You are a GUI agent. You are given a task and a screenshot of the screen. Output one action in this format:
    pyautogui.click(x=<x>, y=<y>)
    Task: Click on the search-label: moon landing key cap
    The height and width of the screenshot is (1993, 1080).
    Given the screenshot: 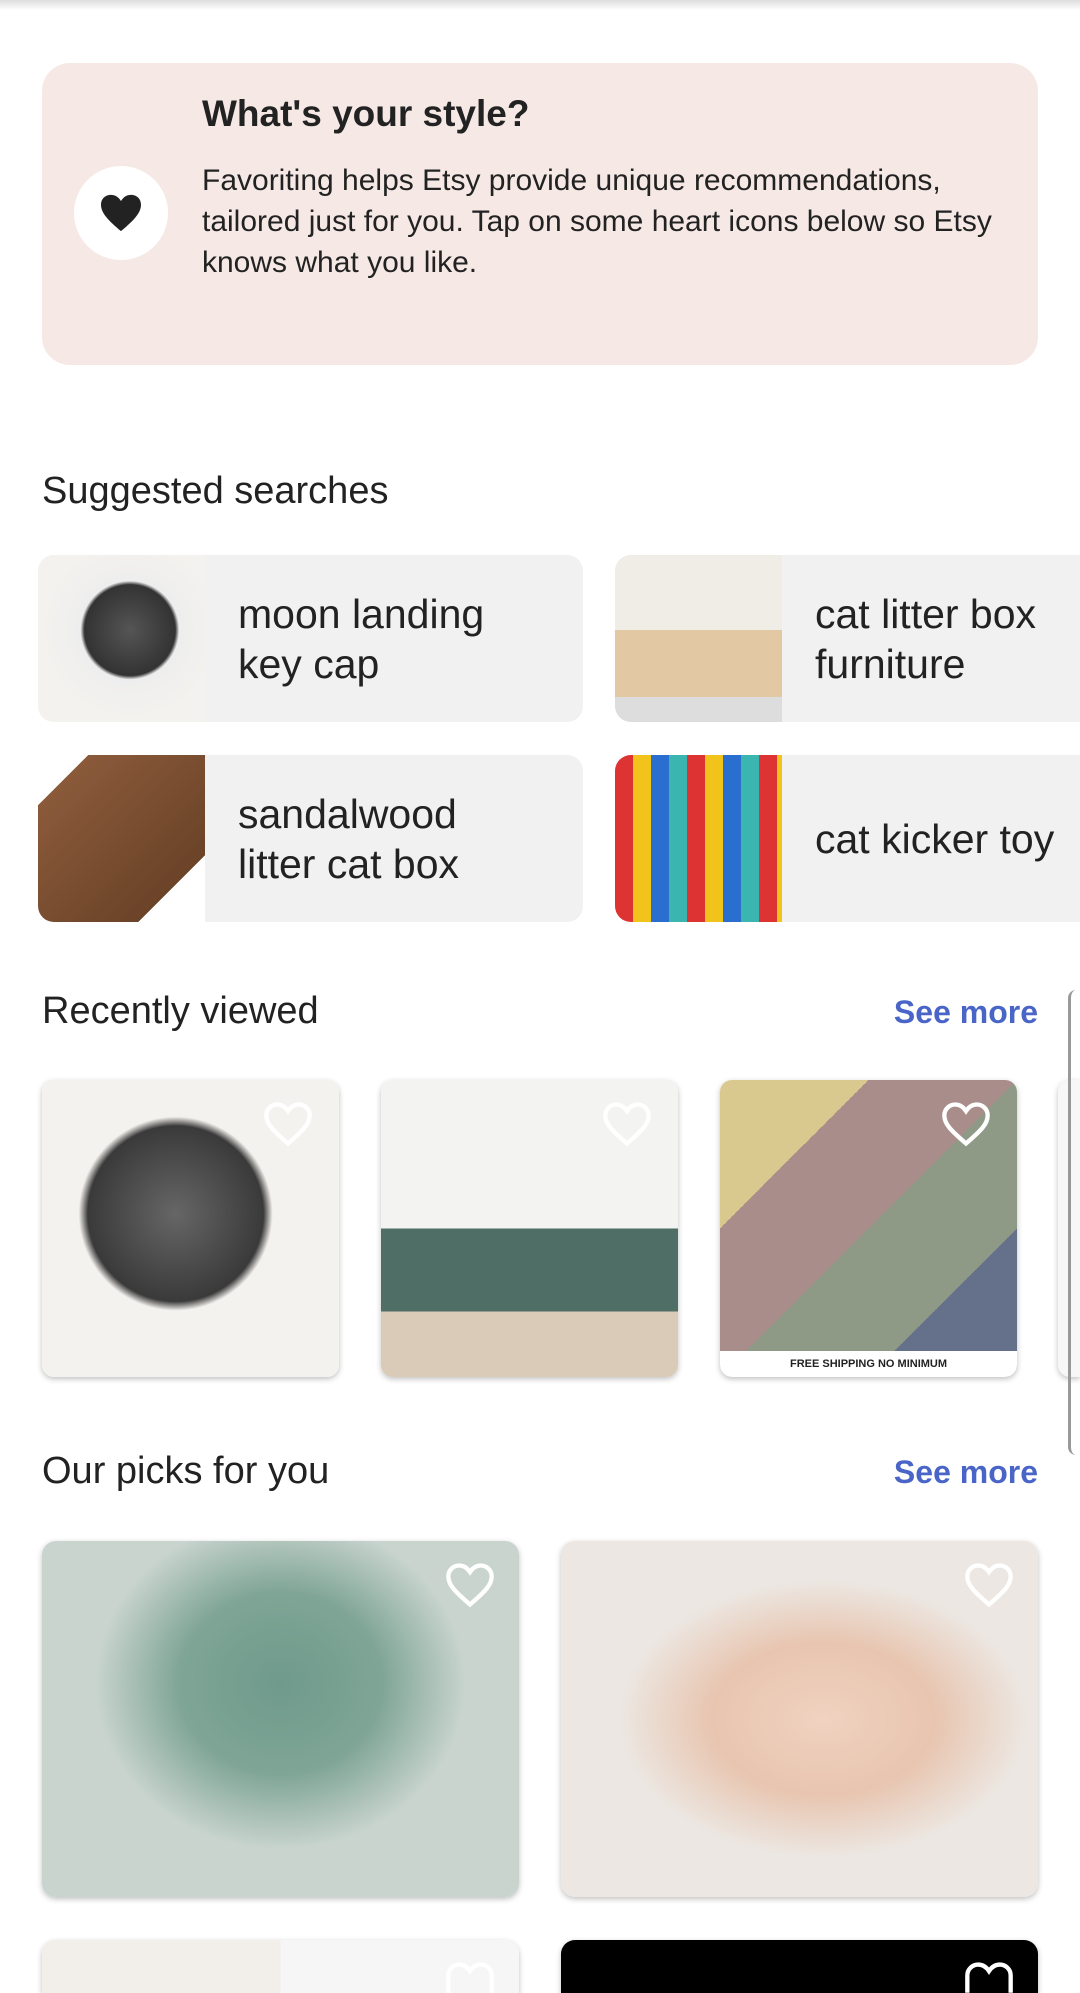 What is the action you would take?
    pyautogui.click(x=361, y=638)
    